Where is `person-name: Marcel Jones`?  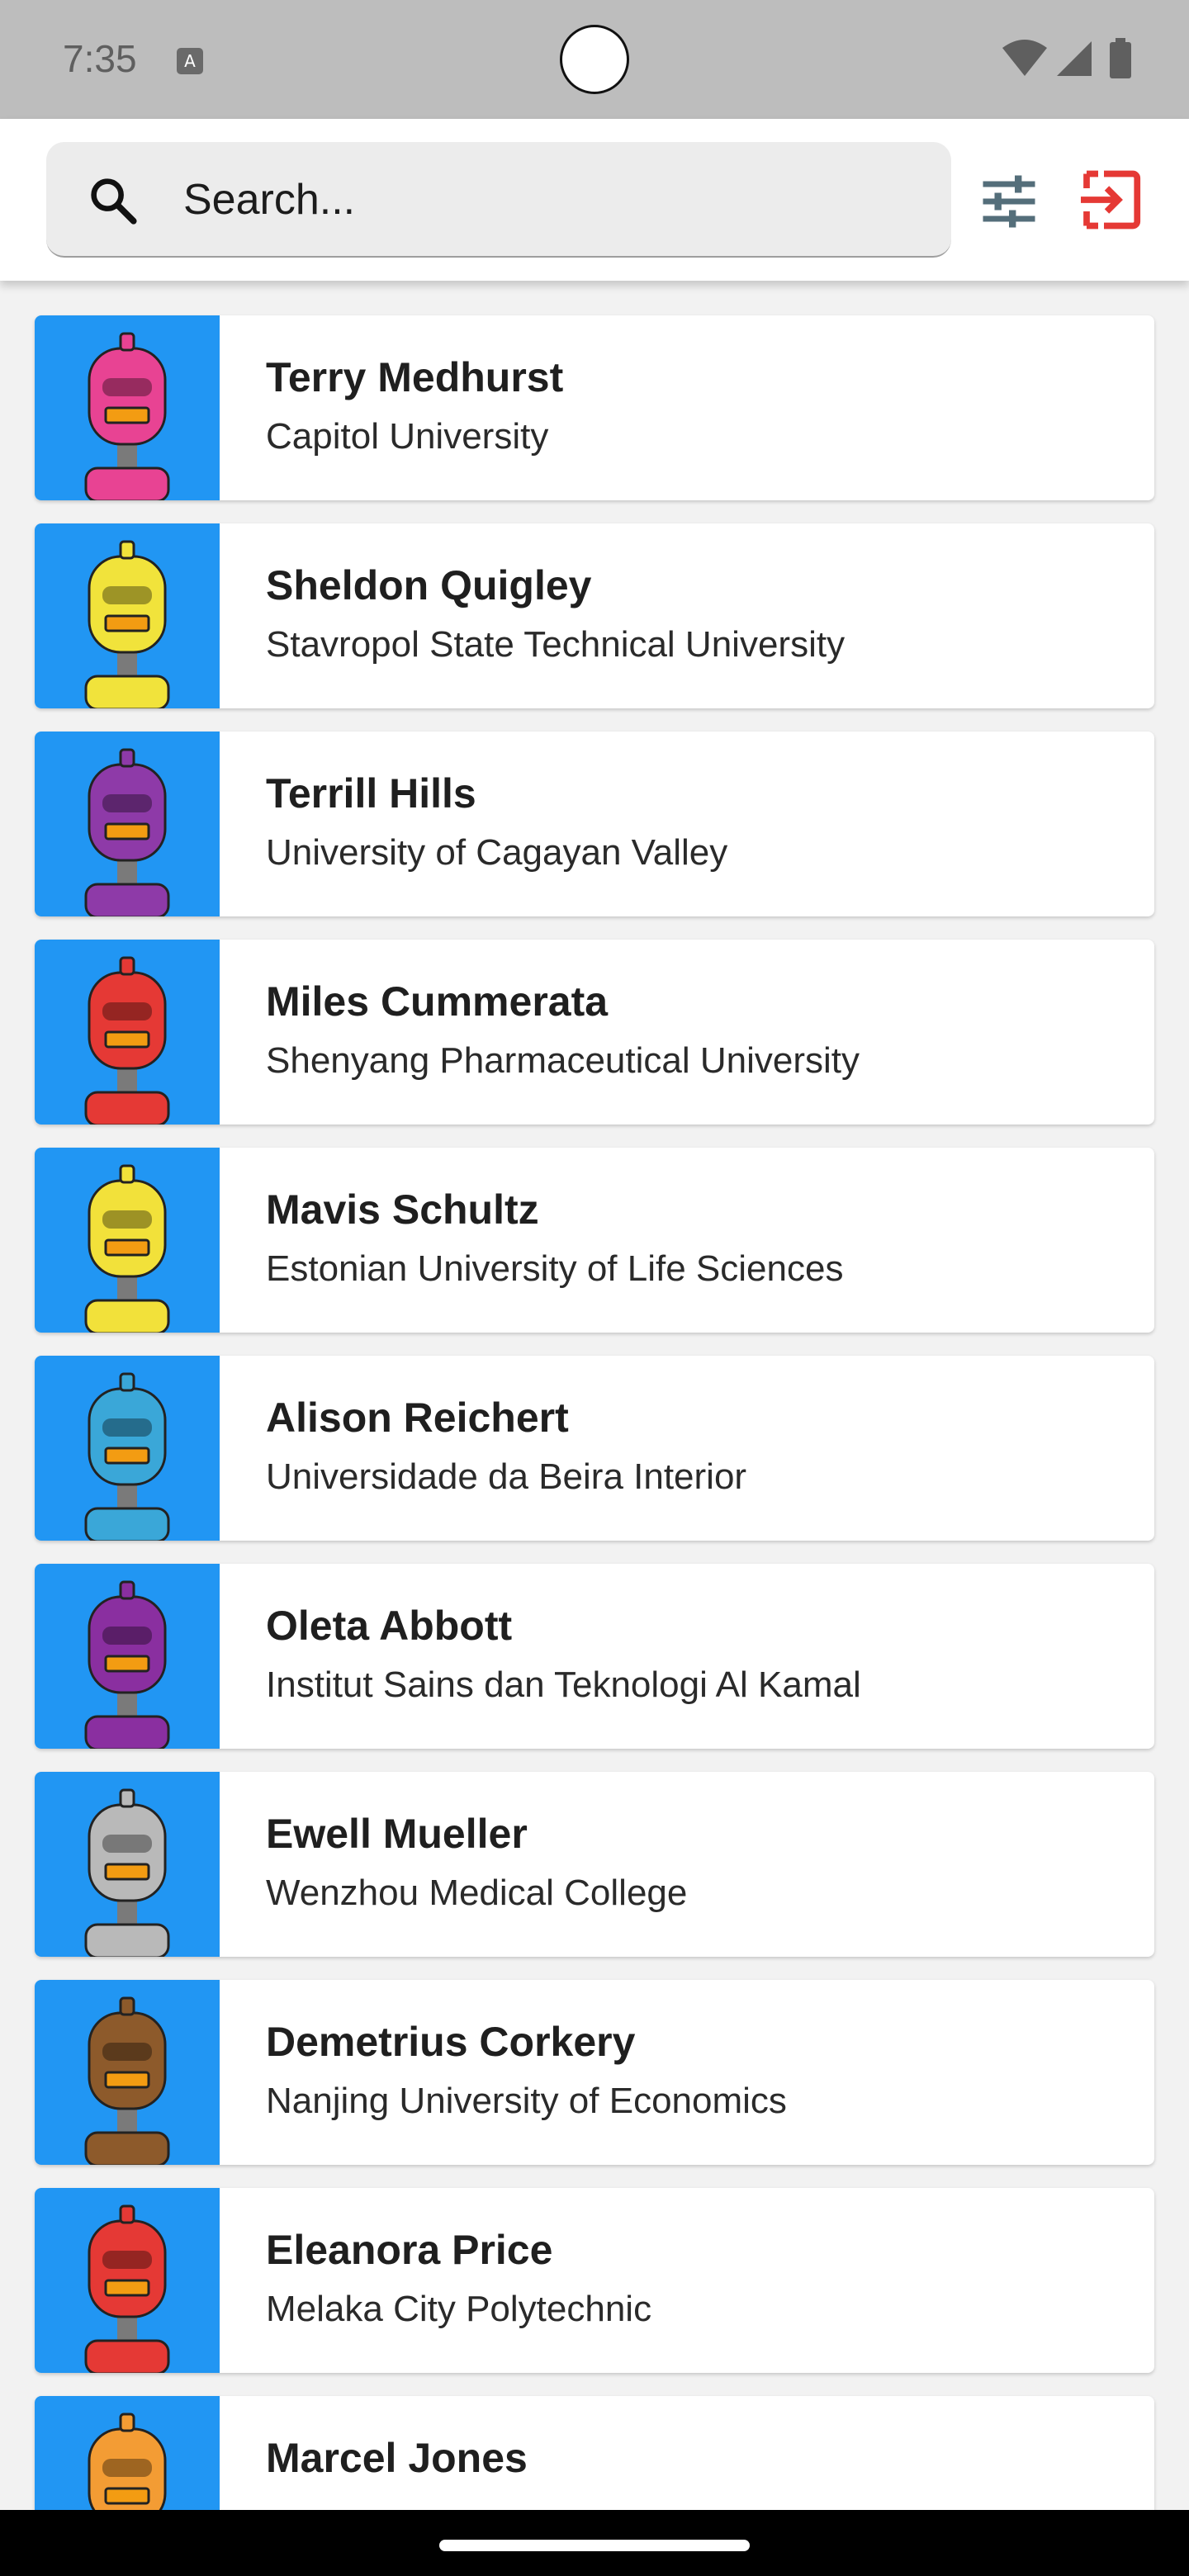
person-name: Marcel Jones is located at coordinates (397, 2458).